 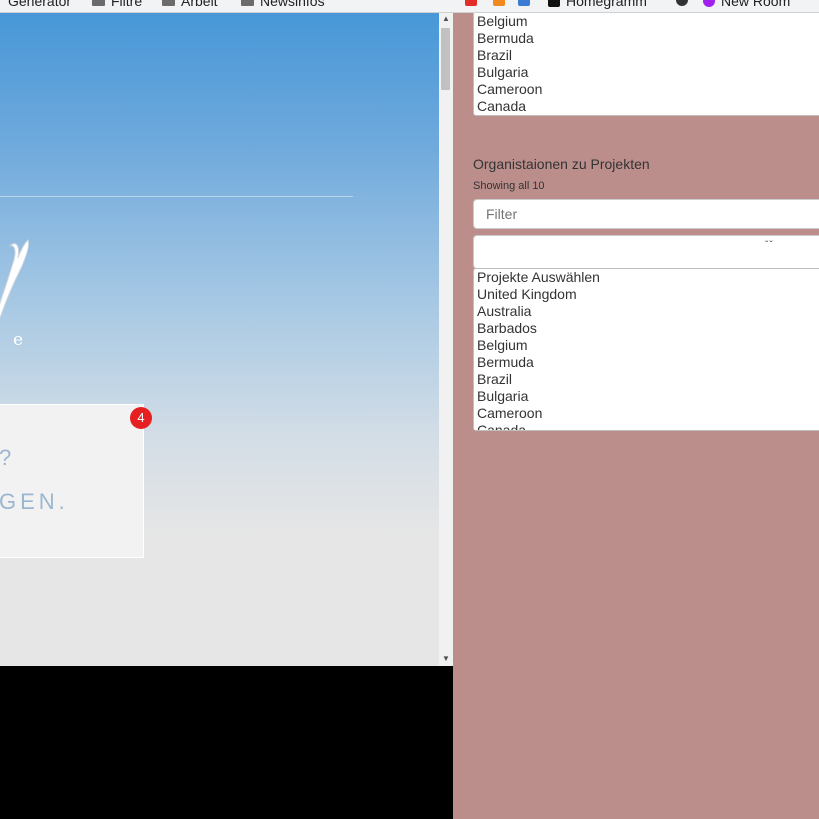 What do you see at coordinates (72, 481) in the screenshot?
I see `cta-card: ? GEN.` at bounding box center [72, 481].